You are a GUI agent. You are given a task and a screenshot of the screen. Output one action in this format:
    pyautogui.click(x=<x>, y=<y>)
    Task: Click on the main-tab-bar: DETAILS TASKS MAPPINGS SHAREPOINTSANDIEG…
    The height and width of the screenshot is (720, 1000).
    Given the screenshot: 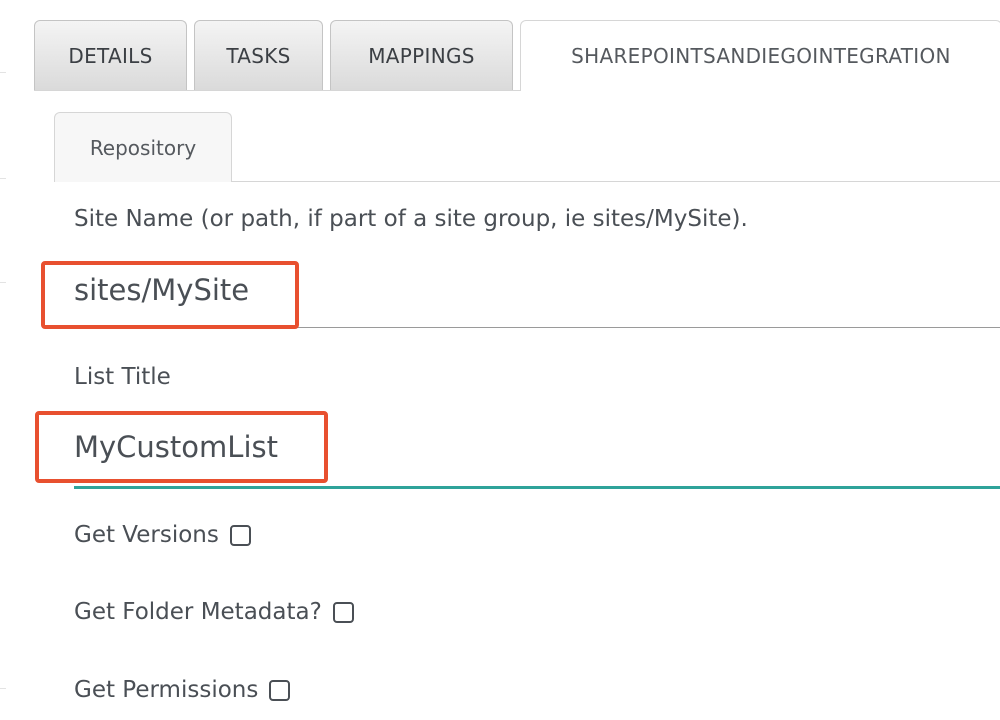 What is the action you would take?
    pyautogui.click(x=517, y=55)
    